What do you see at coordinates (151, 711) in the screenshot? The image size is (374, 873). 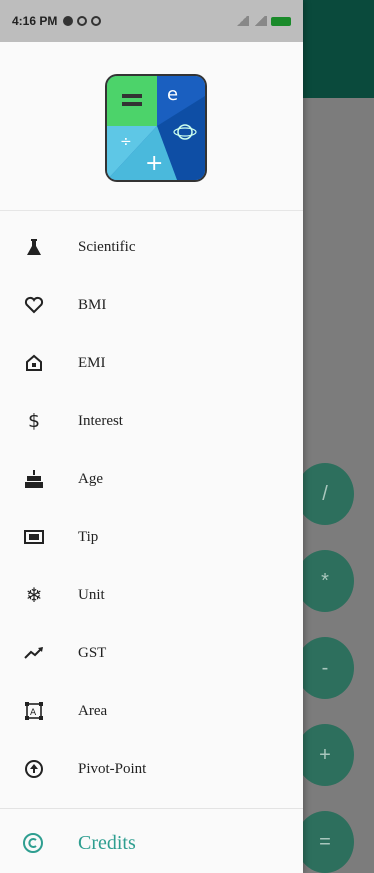 I see `menu-item-area: A Area` at bounding box center [151, 711].